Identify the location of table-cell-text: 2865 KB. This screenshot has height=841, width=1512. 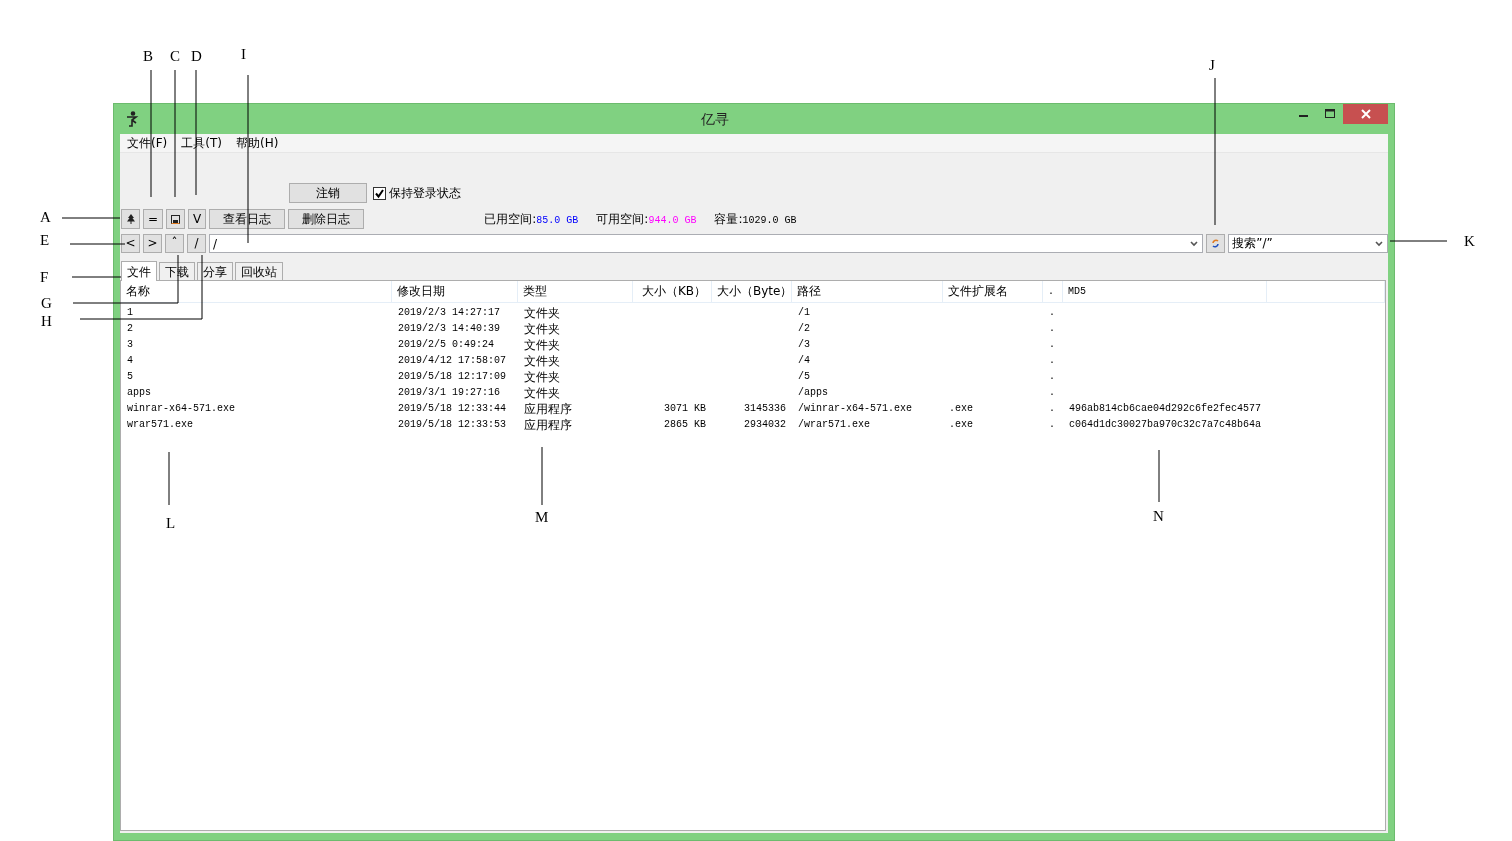
(685, 425).